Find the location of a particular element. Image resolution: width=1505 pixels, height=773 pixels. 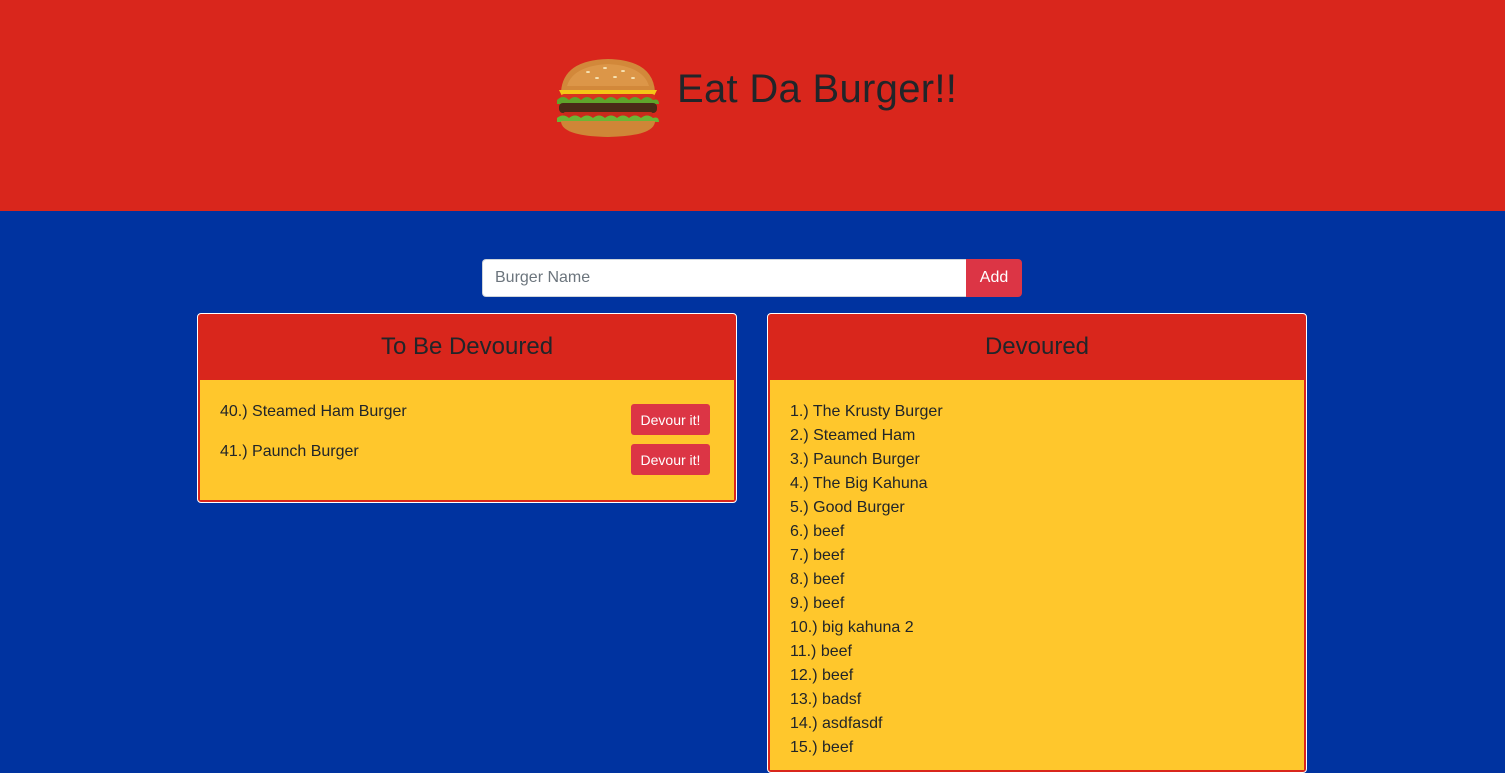

devoured-title: Devoured is located at coordinates (1037, 346).